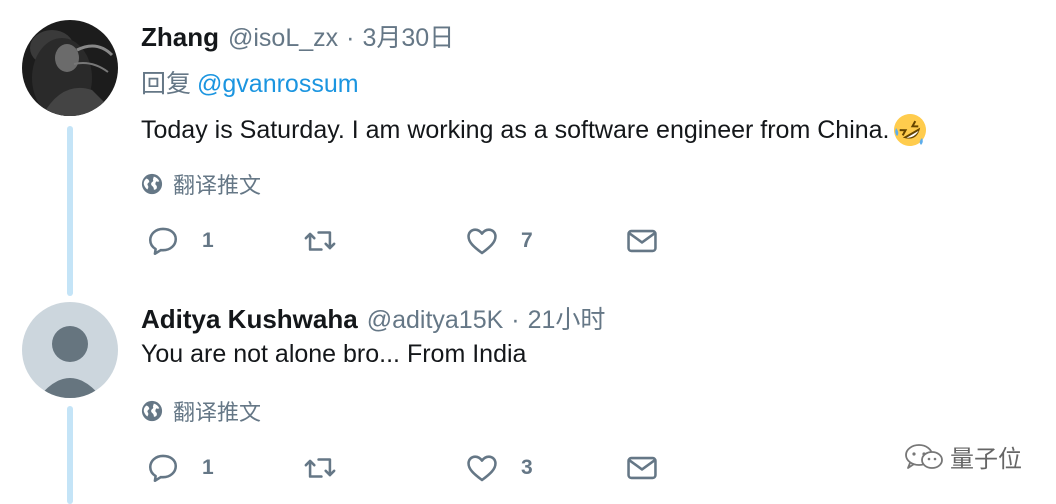 This screenshot has height=504, width=1056. What do you see at coordinates (278, 84) in the screenshot?
I see `reply-mention-link: @gvanrossum` at bounding box center [278, 84].